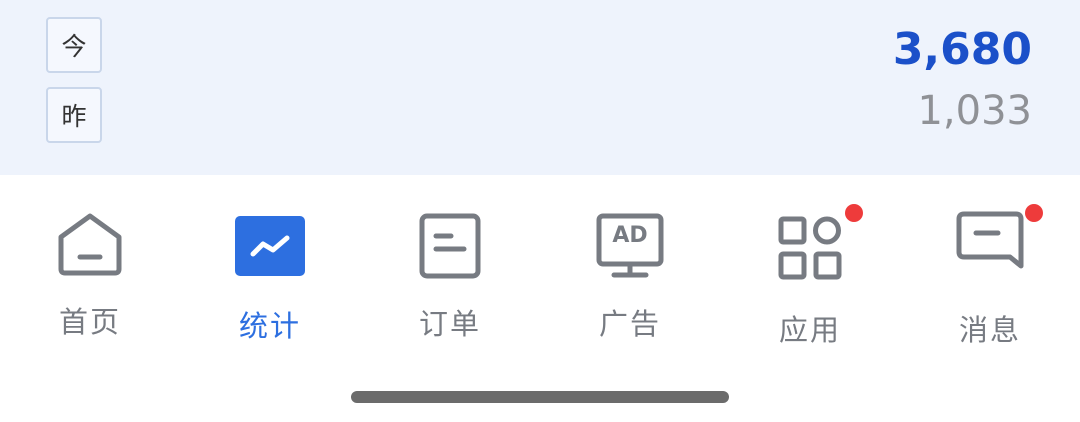 Image resolution: width=1080 pixels, height=422 pixels. Describe the element at coordinates (270, 246) in the screenshot. I see `stats-icon` at that location.